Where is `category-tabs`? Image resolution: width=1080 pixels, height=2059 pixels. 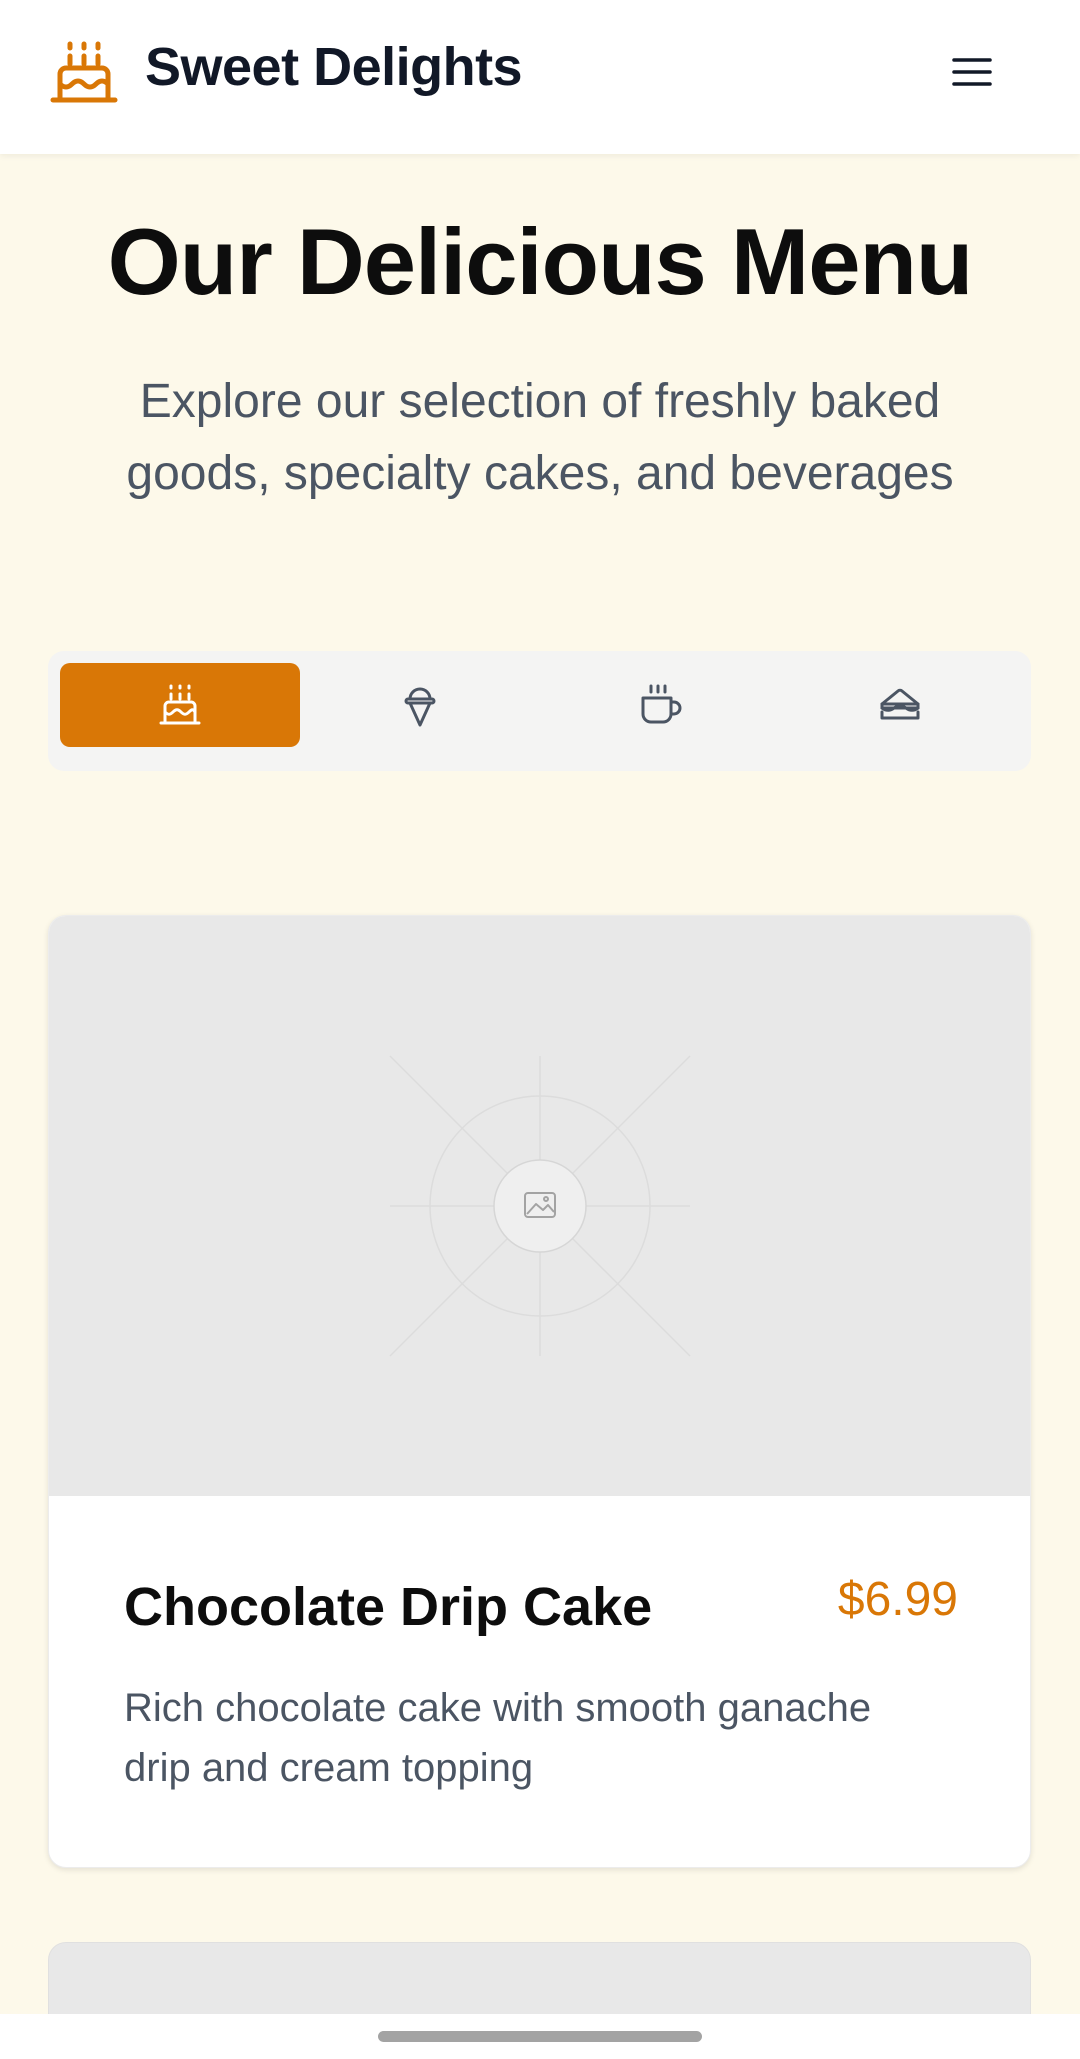 category-tabs is located at coordinates (539, 711).